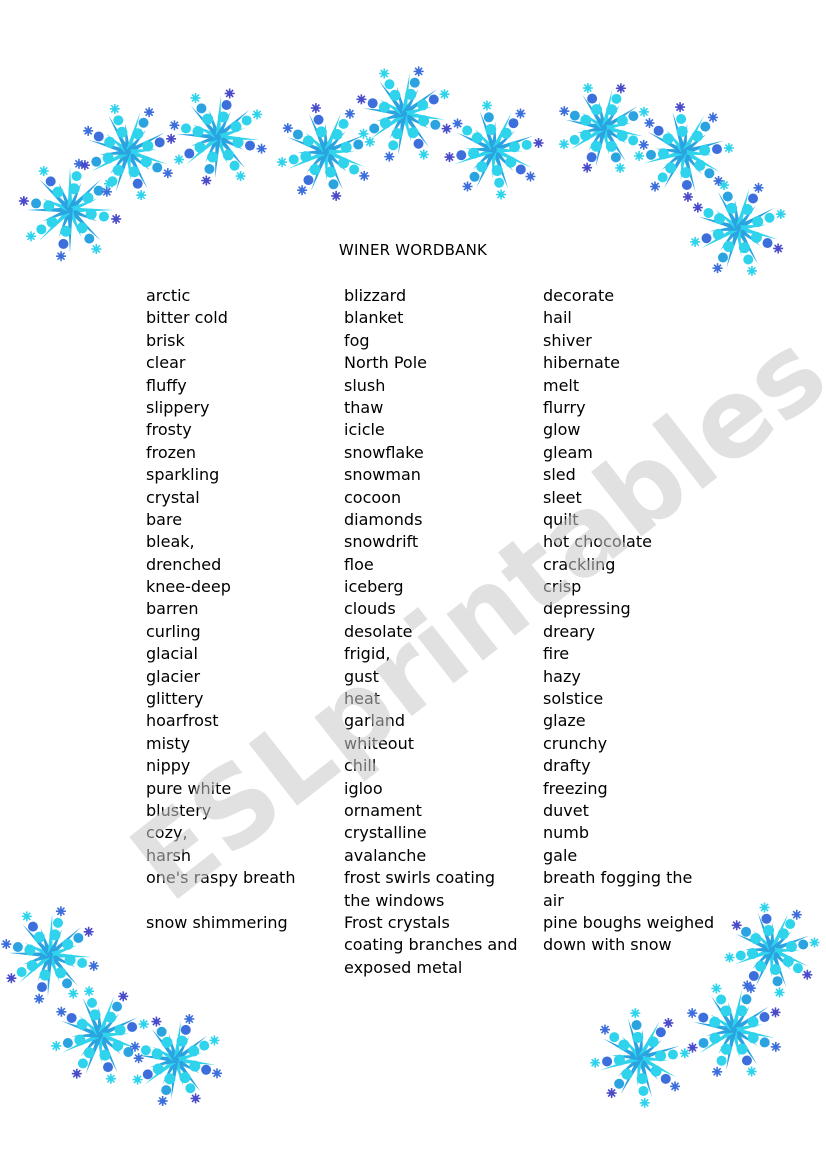 The width and height of the screenshot is (826, 1169). Describe the element at coordinates (567, 340) in the screenshot. I see `word-item: shiver` at that location.